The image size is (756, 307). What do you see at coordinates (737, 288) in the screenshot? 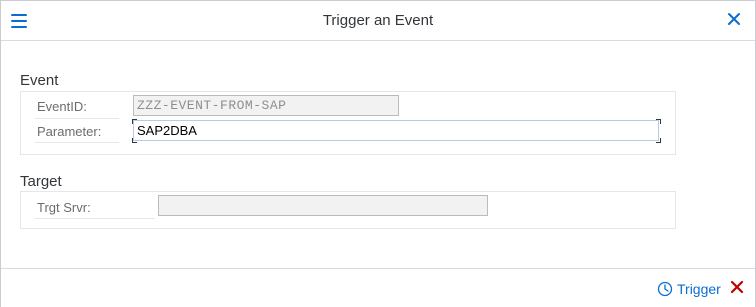
I see `cancel-x-icon` at bounding box center [737, 288].